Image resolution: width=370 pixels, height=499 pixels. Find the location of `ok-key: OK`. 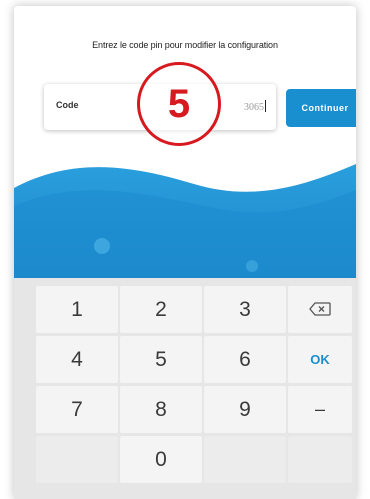

ok-key: OK is located at coordinates (320, 359).